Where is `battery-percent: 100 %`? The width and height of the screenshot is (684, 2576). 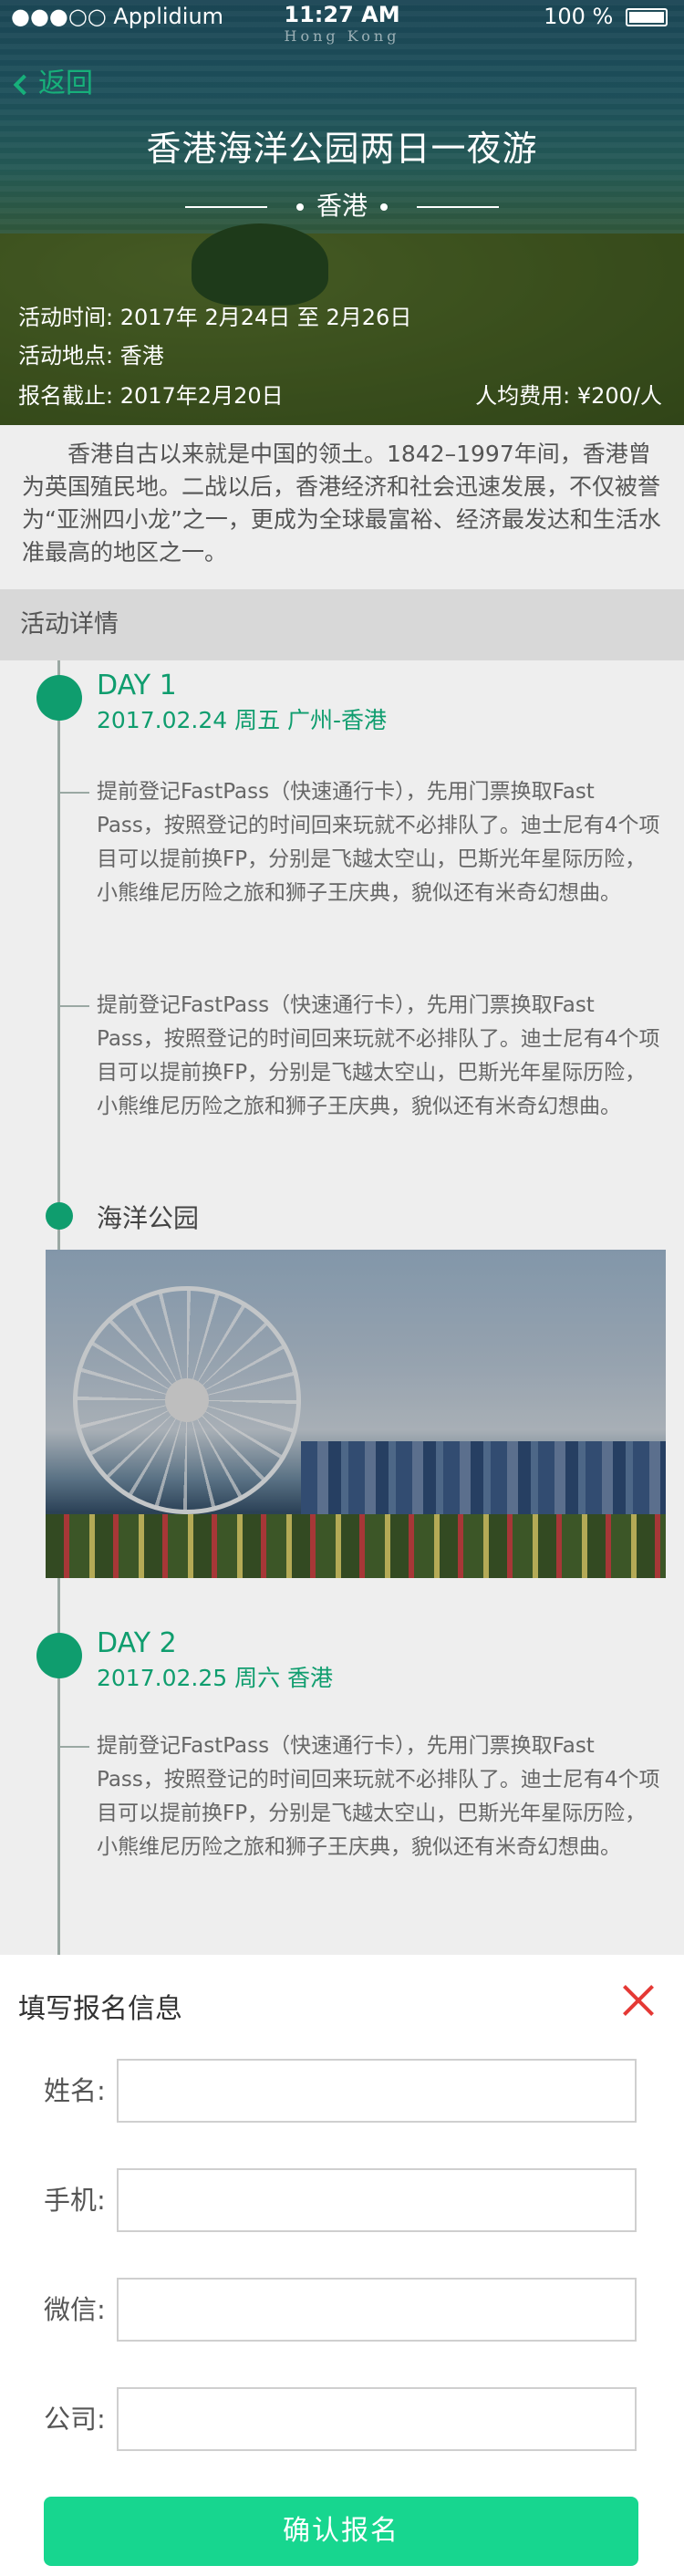 battery-percent: 100 % is located at coordinates (579, 16).